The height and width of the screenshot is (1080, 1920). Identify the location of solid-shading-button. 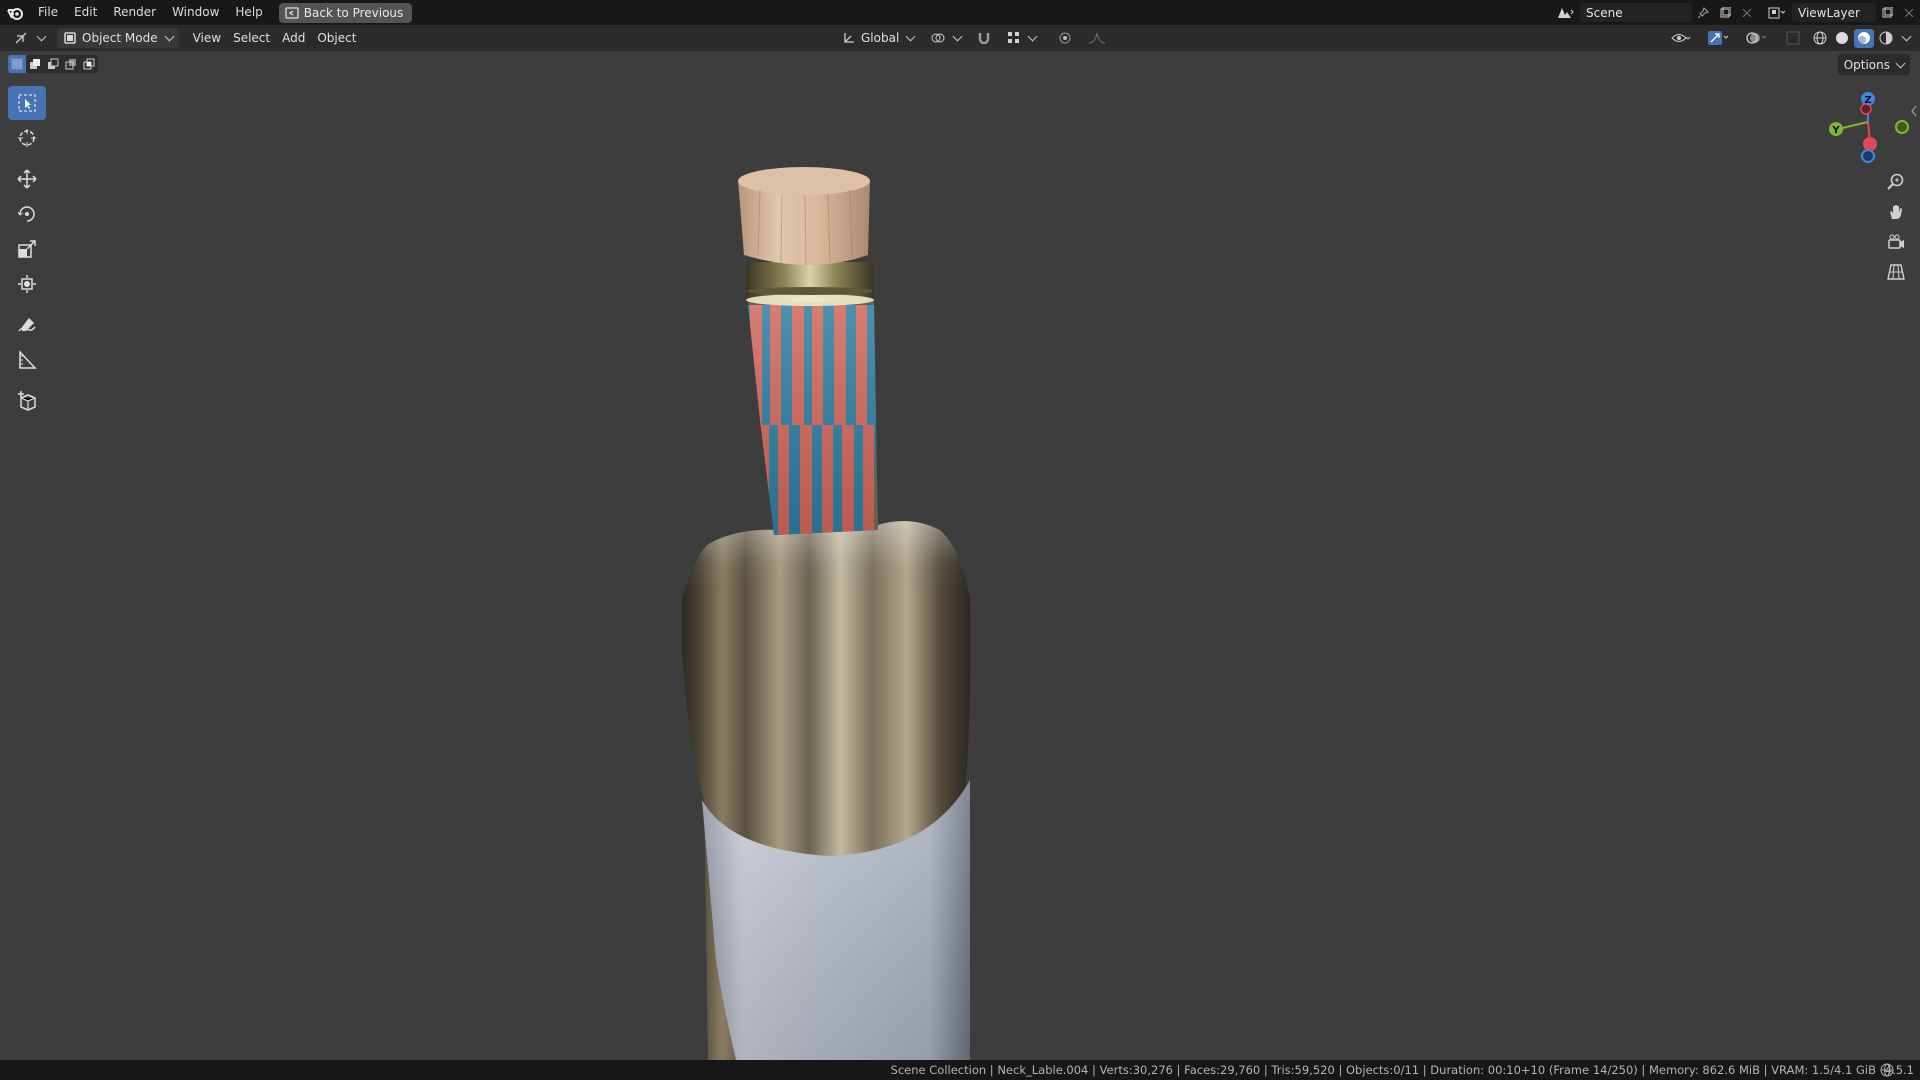
(1842, 38).